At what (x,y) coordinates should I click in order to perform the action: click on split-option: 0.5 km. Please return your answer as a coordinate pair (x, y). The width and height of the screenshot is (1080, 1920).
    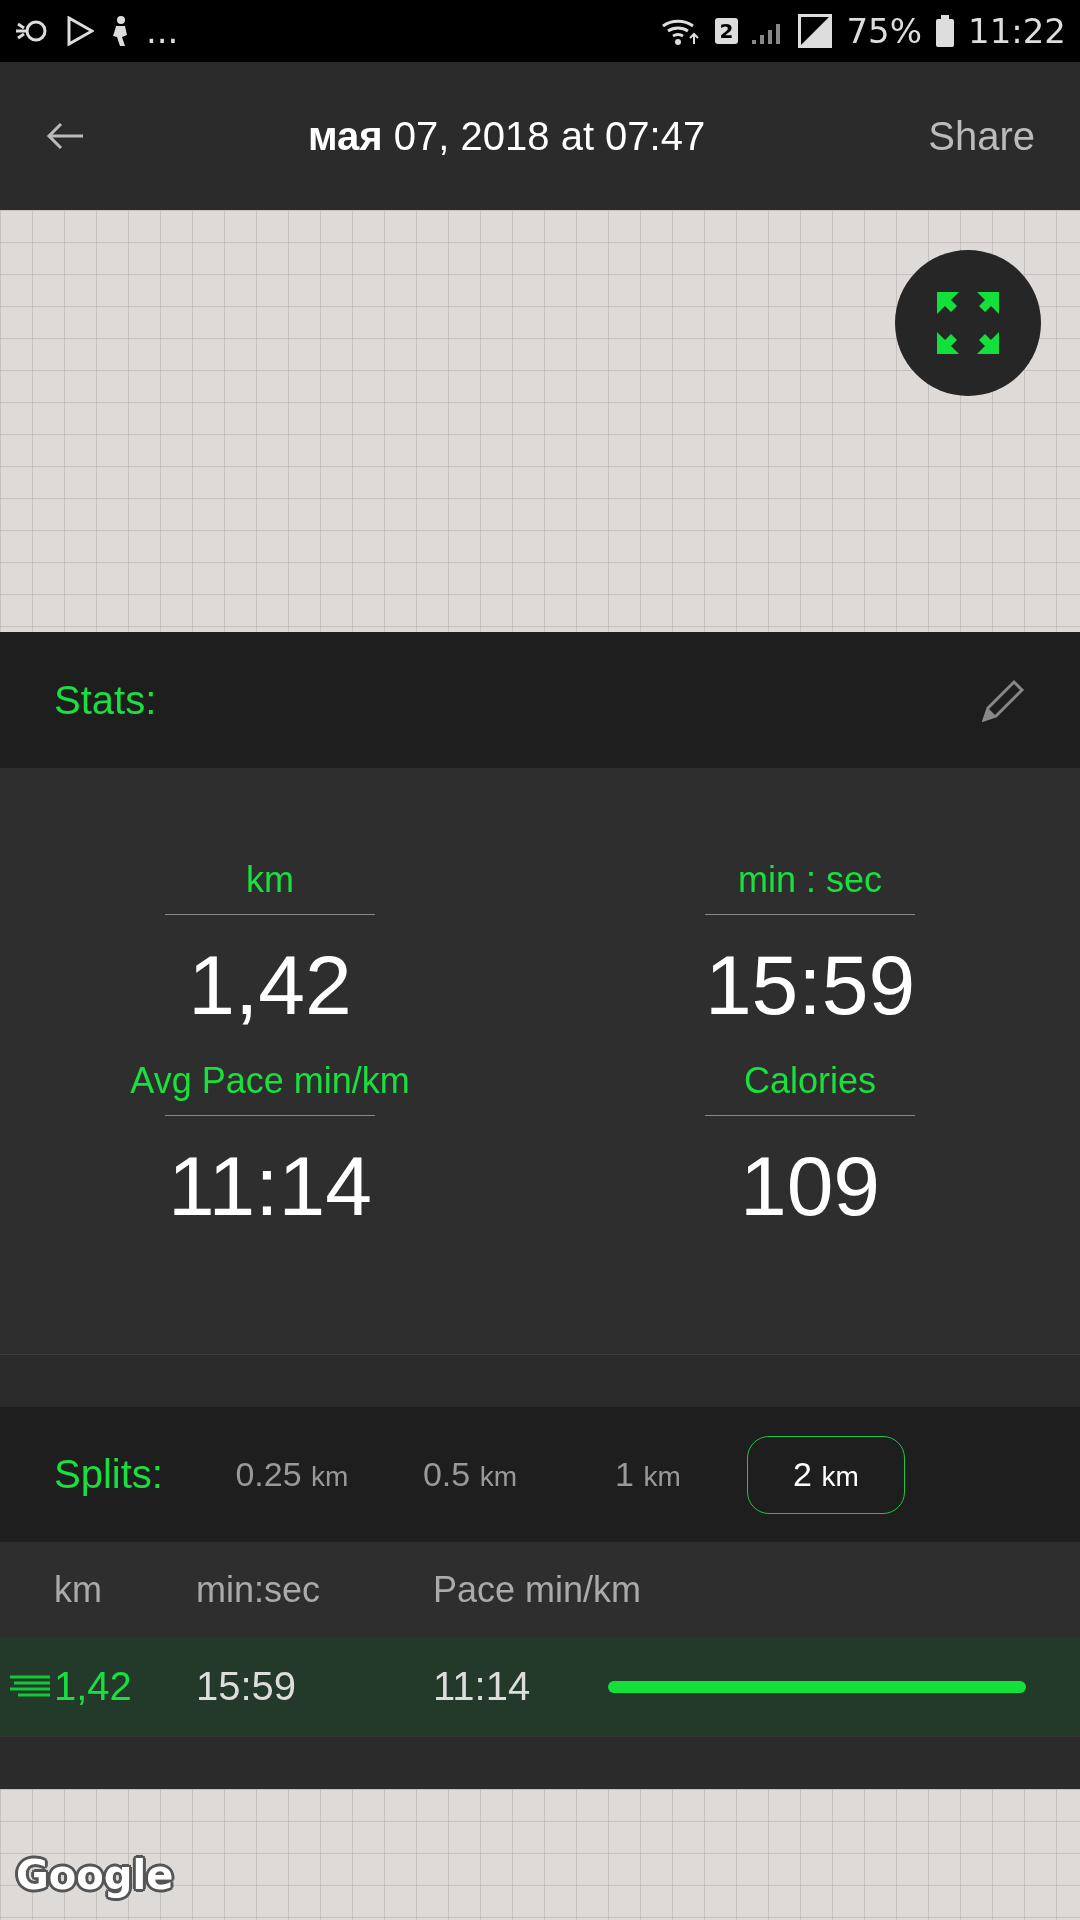
    Looking at the image, I should click on (469, 1474).